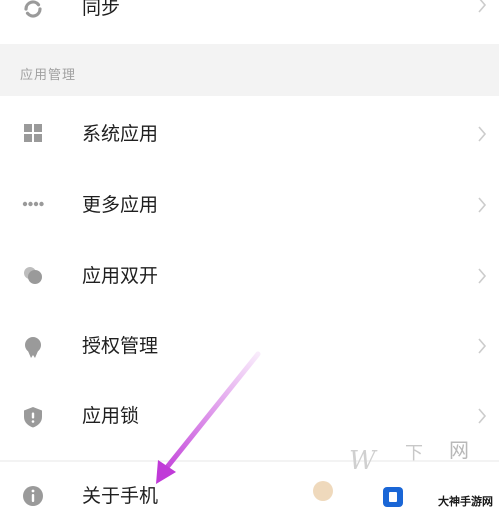 Image resolution: width=499 pixels, height=519 pixels. Describe the element at coordinates (363, 461) in the screenshot. I see `svg-text: W` at that location.